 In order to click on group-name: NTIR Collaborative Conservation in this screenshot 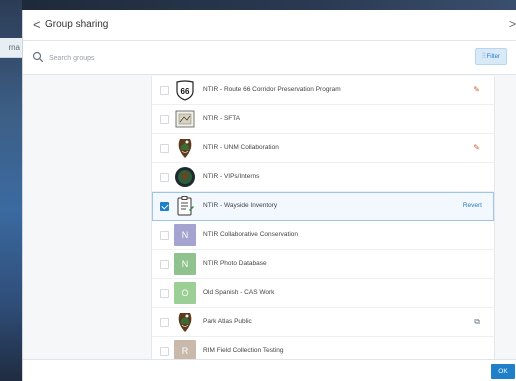, I will do `click(251, 234)`.